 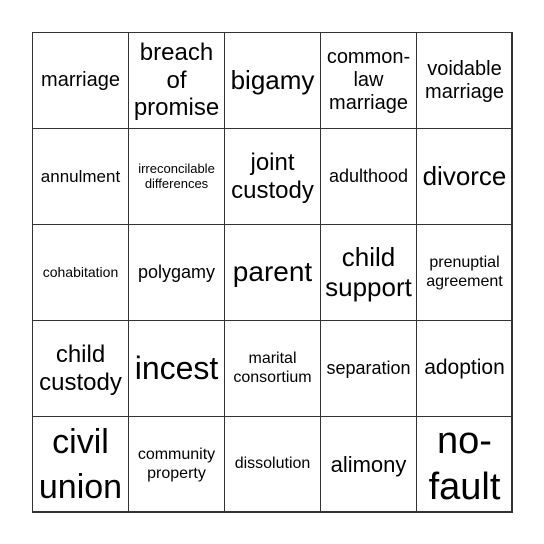 What do you see at coordinates (272, 464) in the screenshot?
I see `bingo-cell: dissolution` at bounding box center [272, 464].